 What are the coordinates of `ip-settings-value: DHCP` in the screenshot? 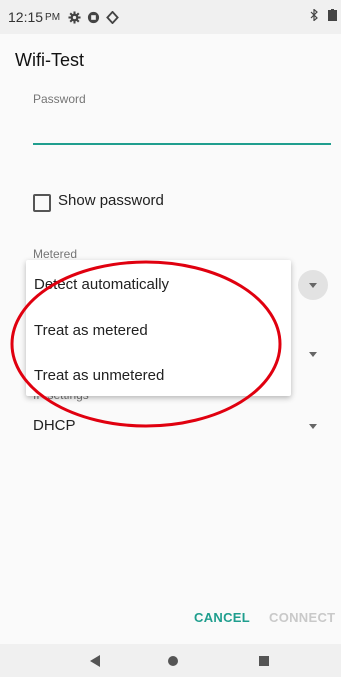 It's located at (54, 425).